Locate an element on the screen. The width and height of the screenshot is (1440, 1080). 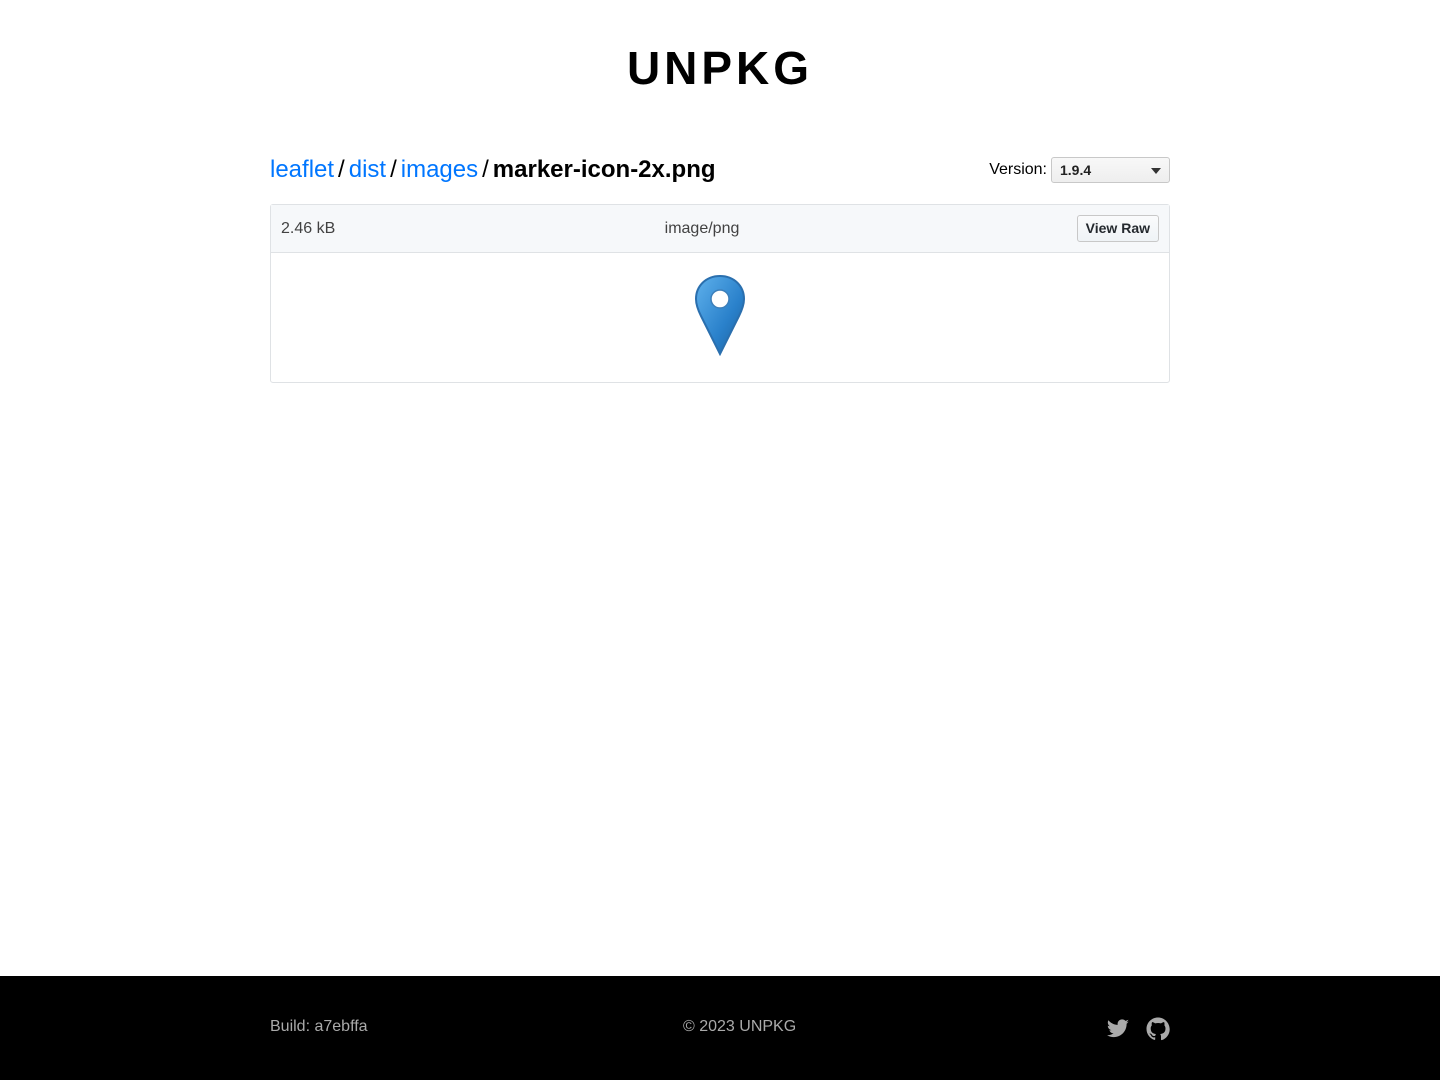
site-footer: Build: a7ebffa © 2023 UNPKG is located at coordinates (720, 1028).